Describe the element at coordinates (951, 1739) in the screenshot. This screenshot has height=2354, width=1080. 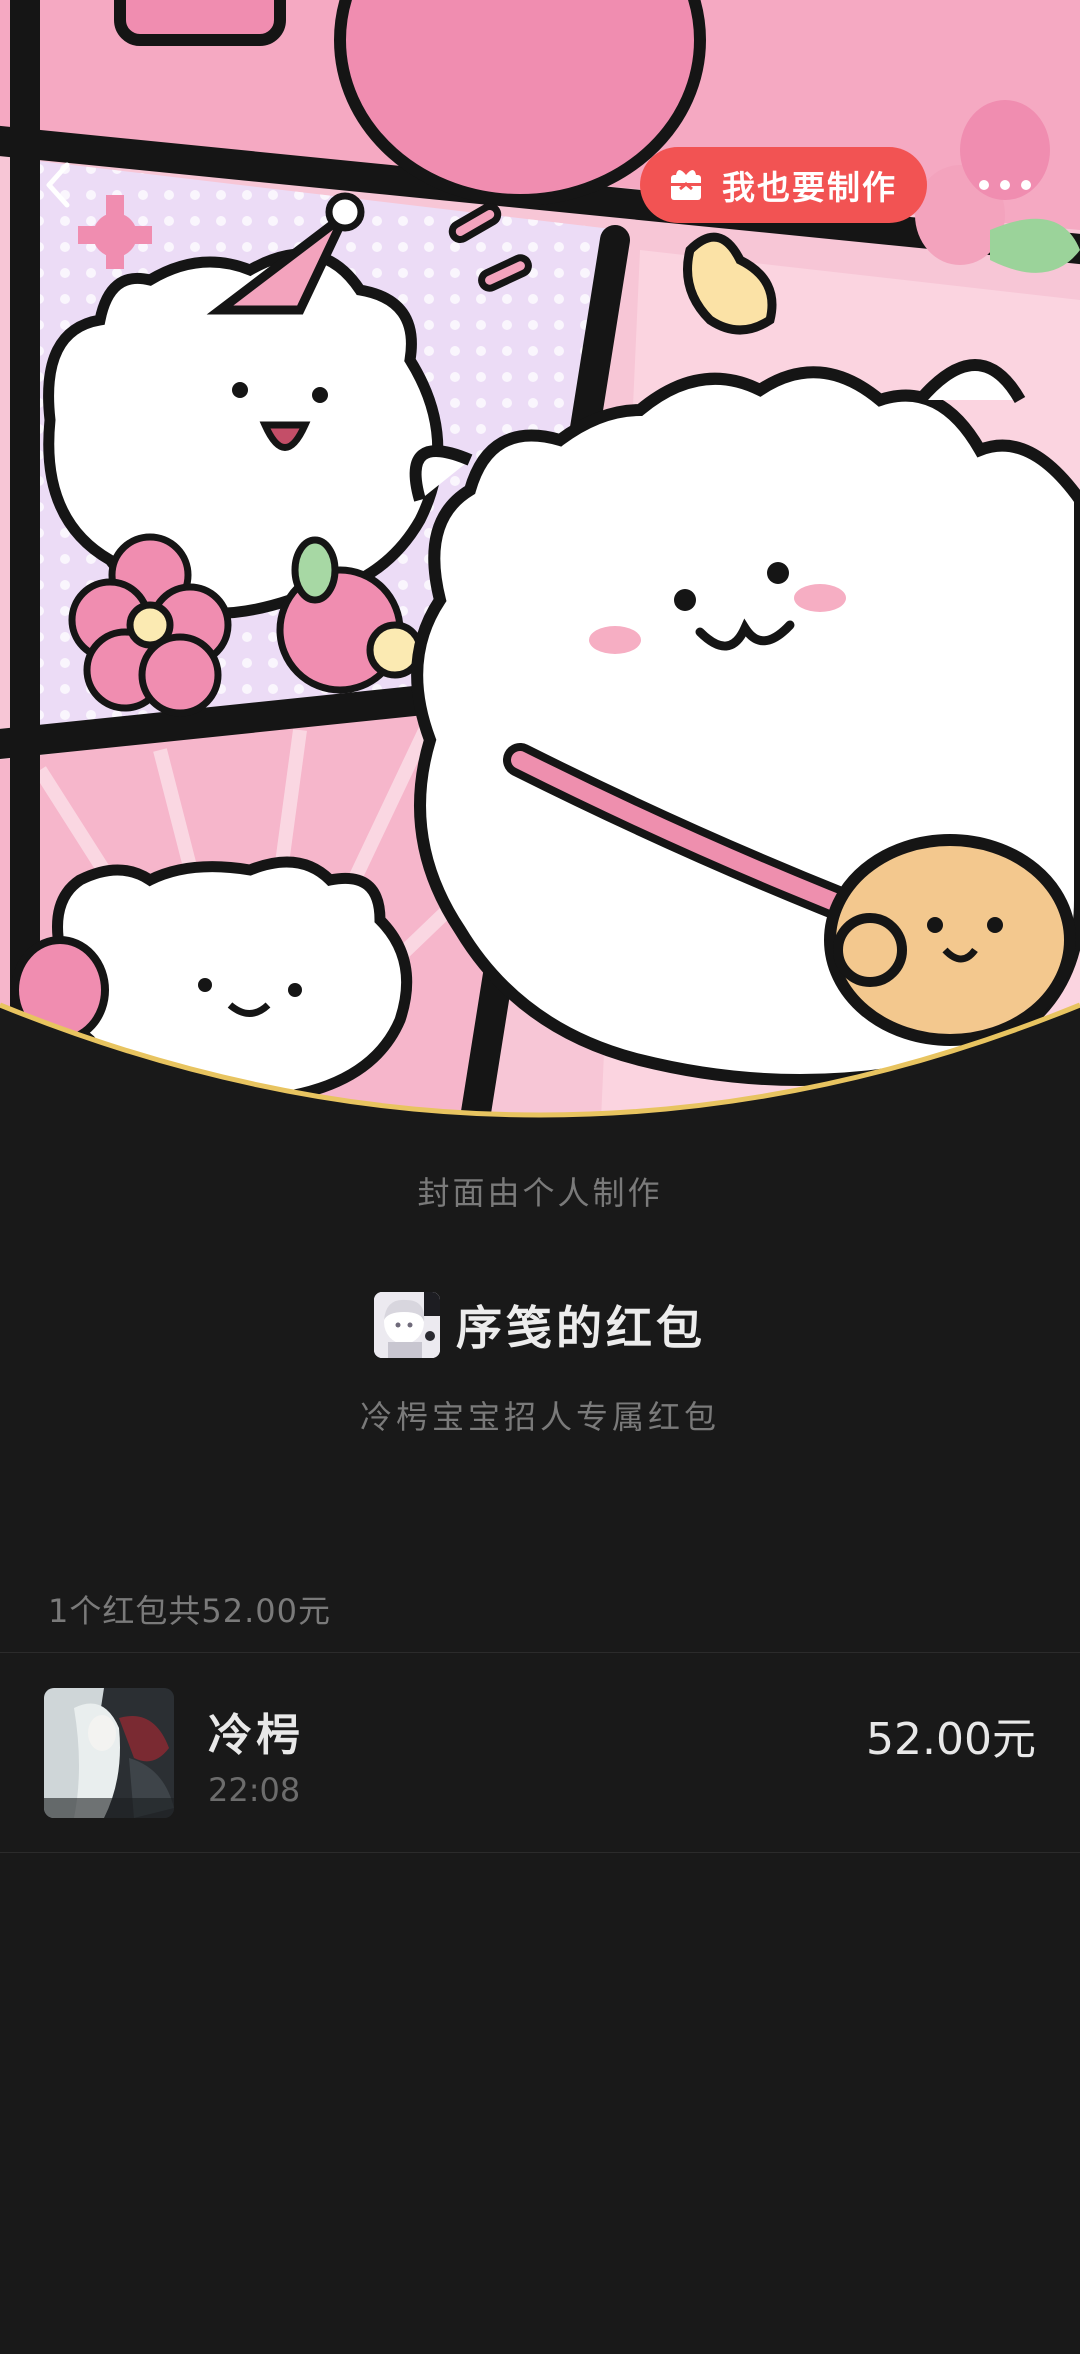
I see `receiver-amount: 52.00元` at that location.